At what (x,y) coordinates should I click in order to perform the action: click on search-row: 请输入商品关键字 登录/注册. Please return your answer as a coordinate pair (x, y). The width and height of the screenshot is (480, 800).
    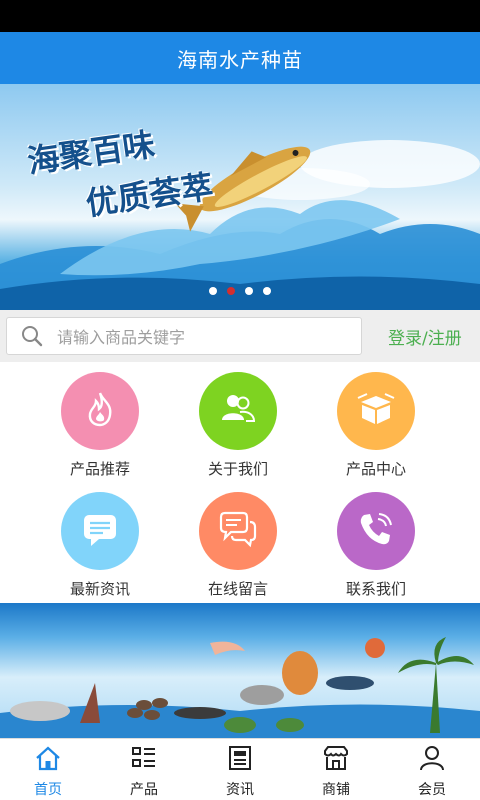
    Looking at the image, I should click on (240, 336).